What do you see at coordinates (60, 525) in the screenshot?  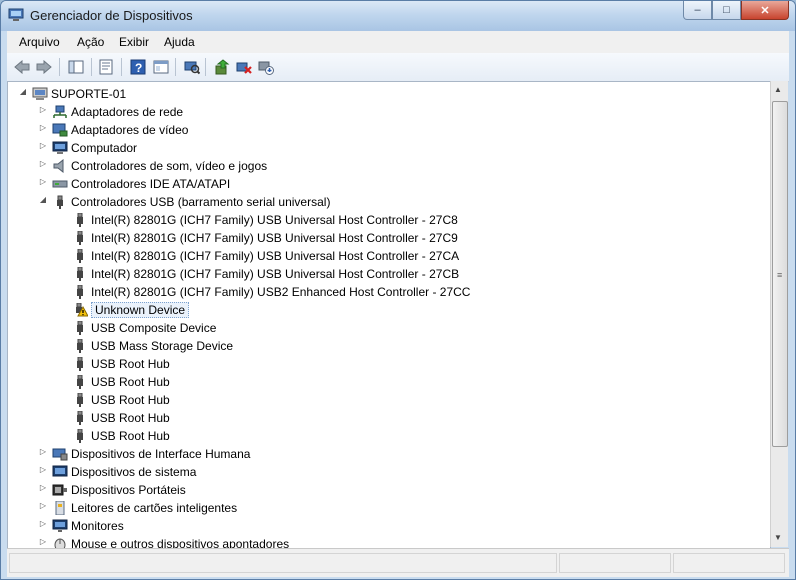 I see `monitor-icon` at bounding box center [60, 525].